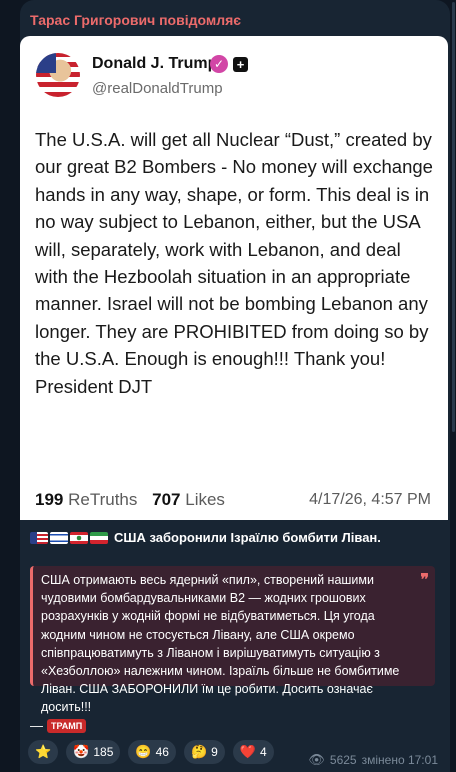  Describe the element at coordinates (343, 760) in the screenshot. I see `views-count: 5625` at that location.